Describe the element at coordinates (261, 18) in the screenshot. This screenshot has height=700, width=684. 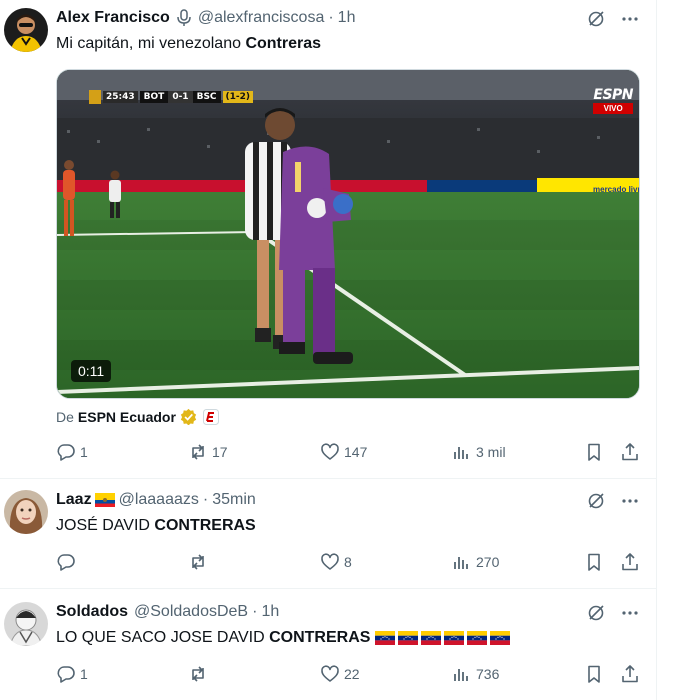
I see `user-handle: @alexfranciscosa` at that location.